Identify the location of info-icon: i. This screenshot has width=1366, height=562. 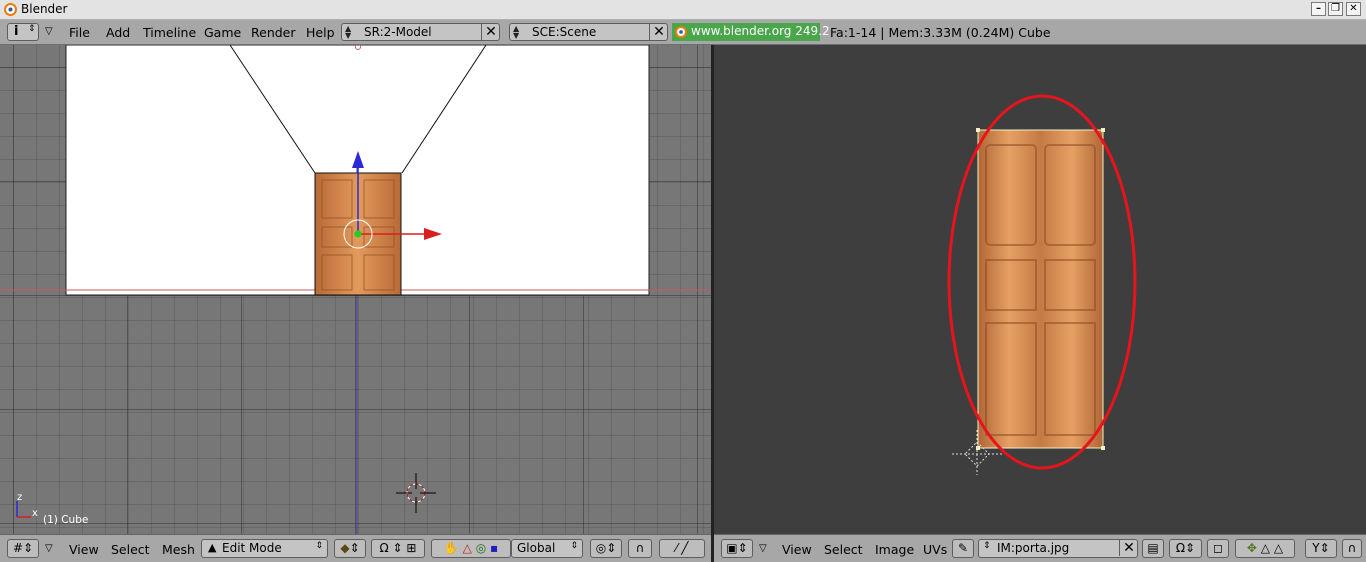
(16, 31).